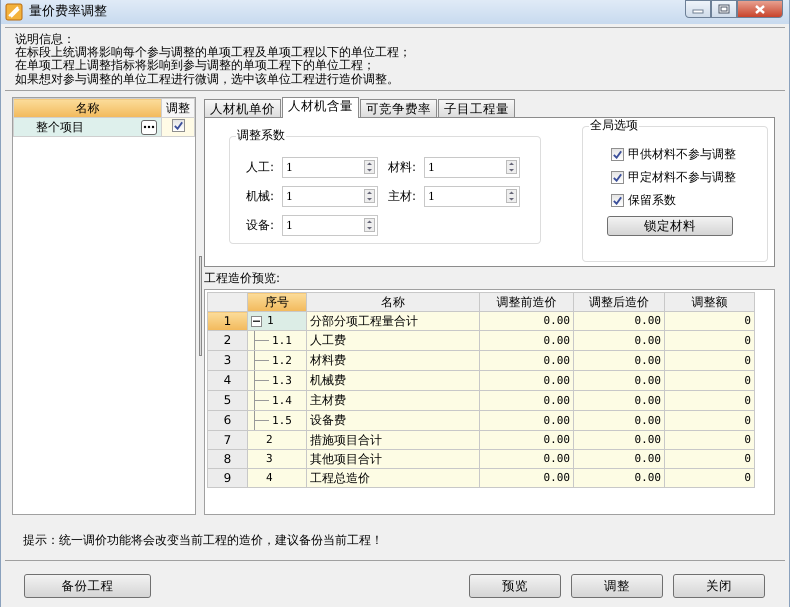 The width and height of the screenshot is (790, 607). Describe the element at coordinates (682, 177) in the screenshot. I see `option-label: 甲定材料不参与调整` at that location.